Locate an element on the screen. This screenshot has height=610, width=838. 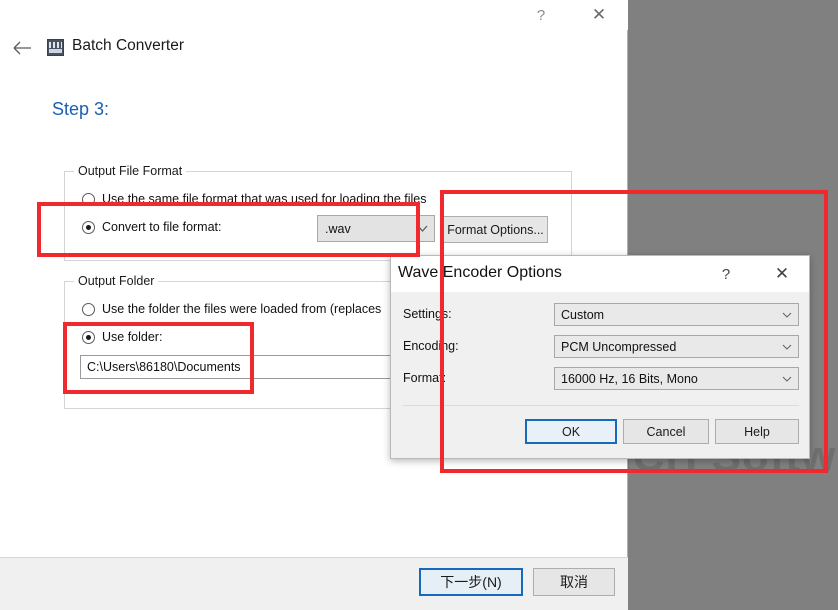
encoding-select: PCM Uncompressed is located at coordinates (676, 346).